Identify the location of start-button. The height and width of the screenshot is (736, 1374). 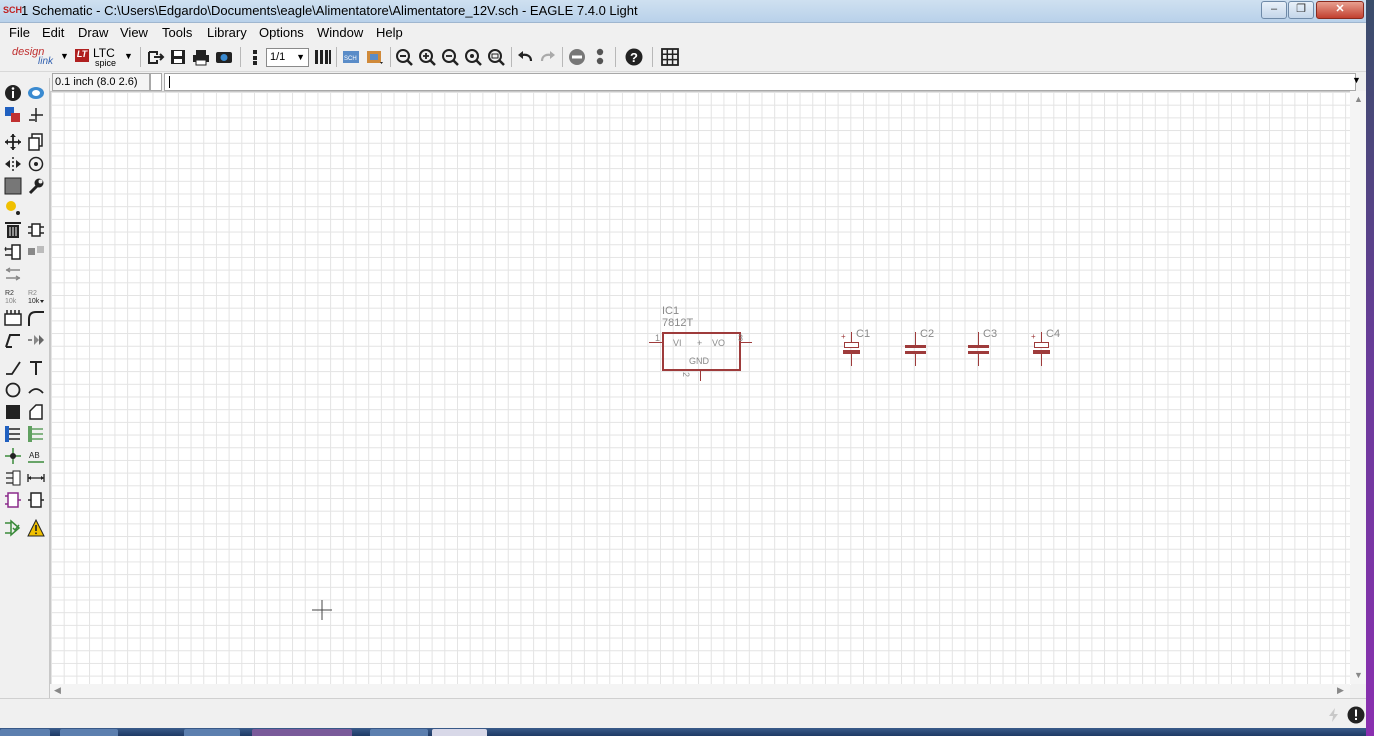
(25, 732).